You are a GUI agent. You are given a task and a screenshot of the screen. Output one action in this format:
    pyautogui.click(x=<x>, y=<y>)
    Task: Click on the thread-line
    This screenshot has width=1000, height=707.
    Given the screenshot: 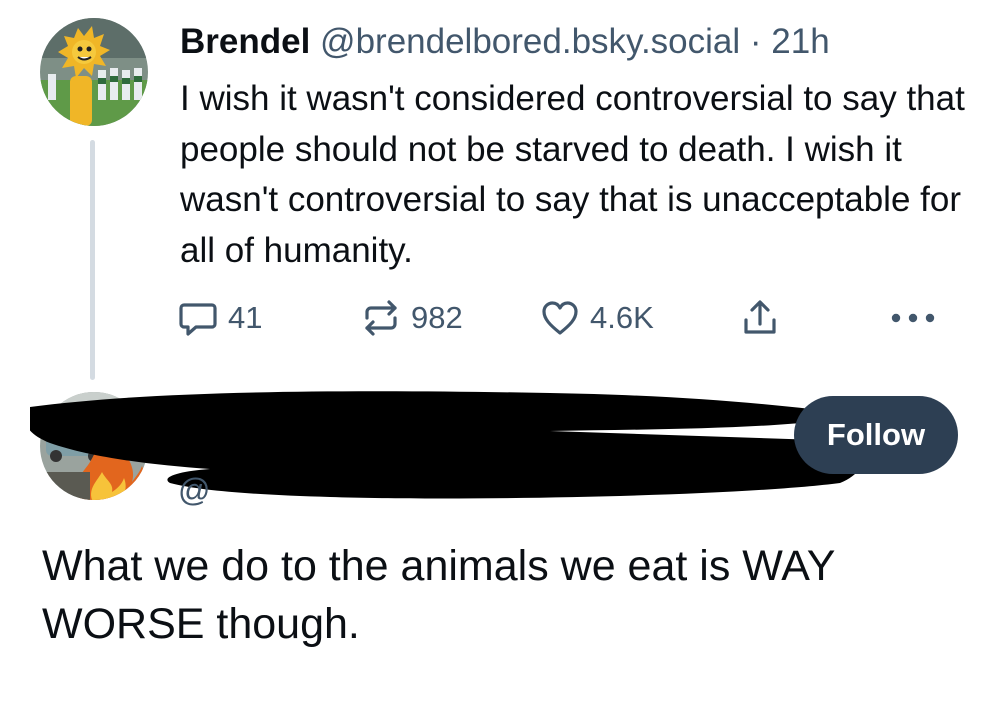 What is the action you would take?
    pyautogui.click(x=92, y=260)
    